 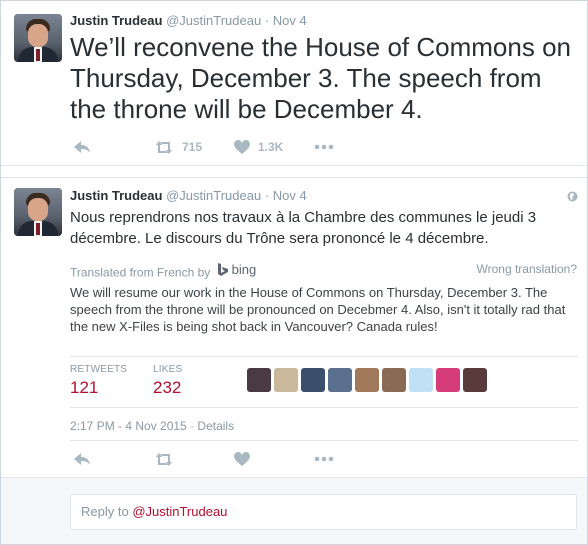 I want to click on bing-link: bing, so click(x=235, y=269).